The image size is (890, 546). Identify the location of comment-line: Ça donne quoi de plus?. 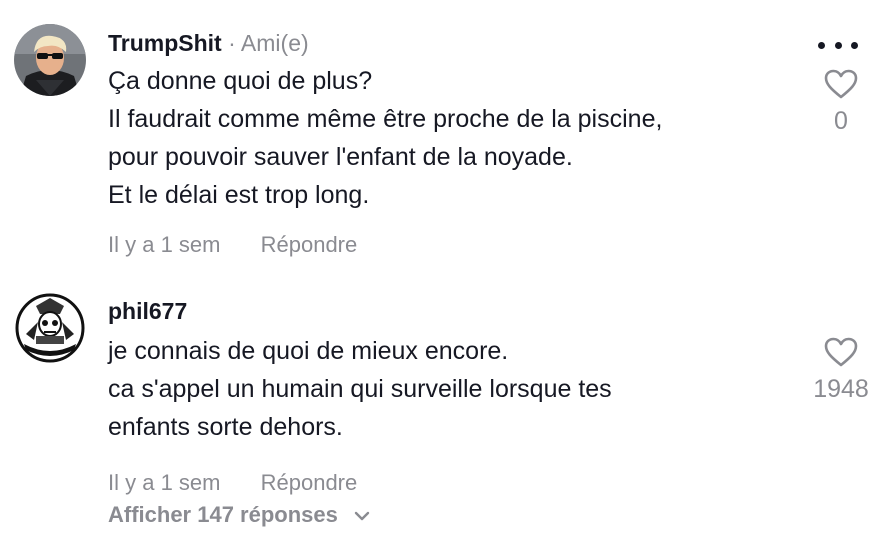
(240, 81).